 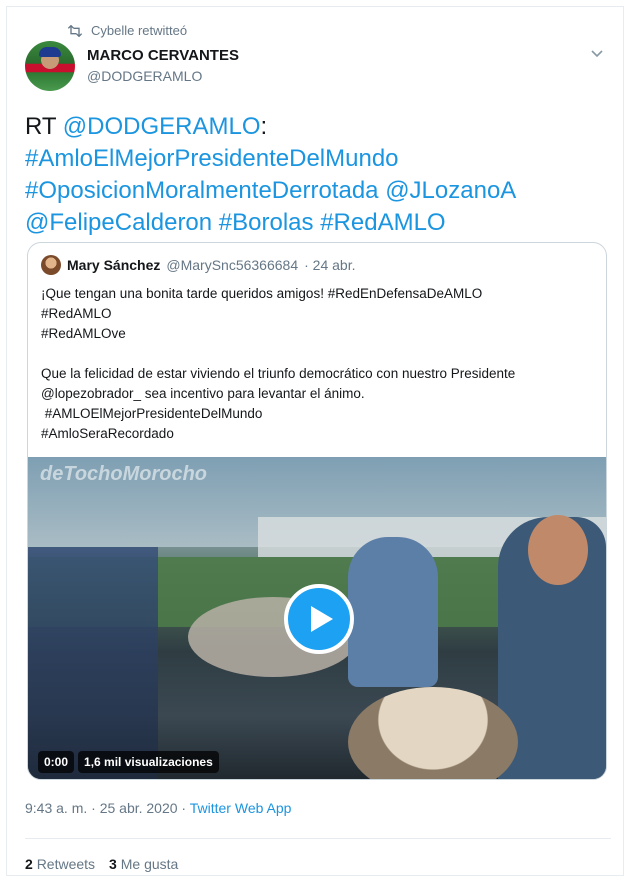 What do you see at coordinates (101, 864) in the screenshot?
I see `tweet-stats: 2 Retweets 3 Me gusta` at bounding box center [101, 864].